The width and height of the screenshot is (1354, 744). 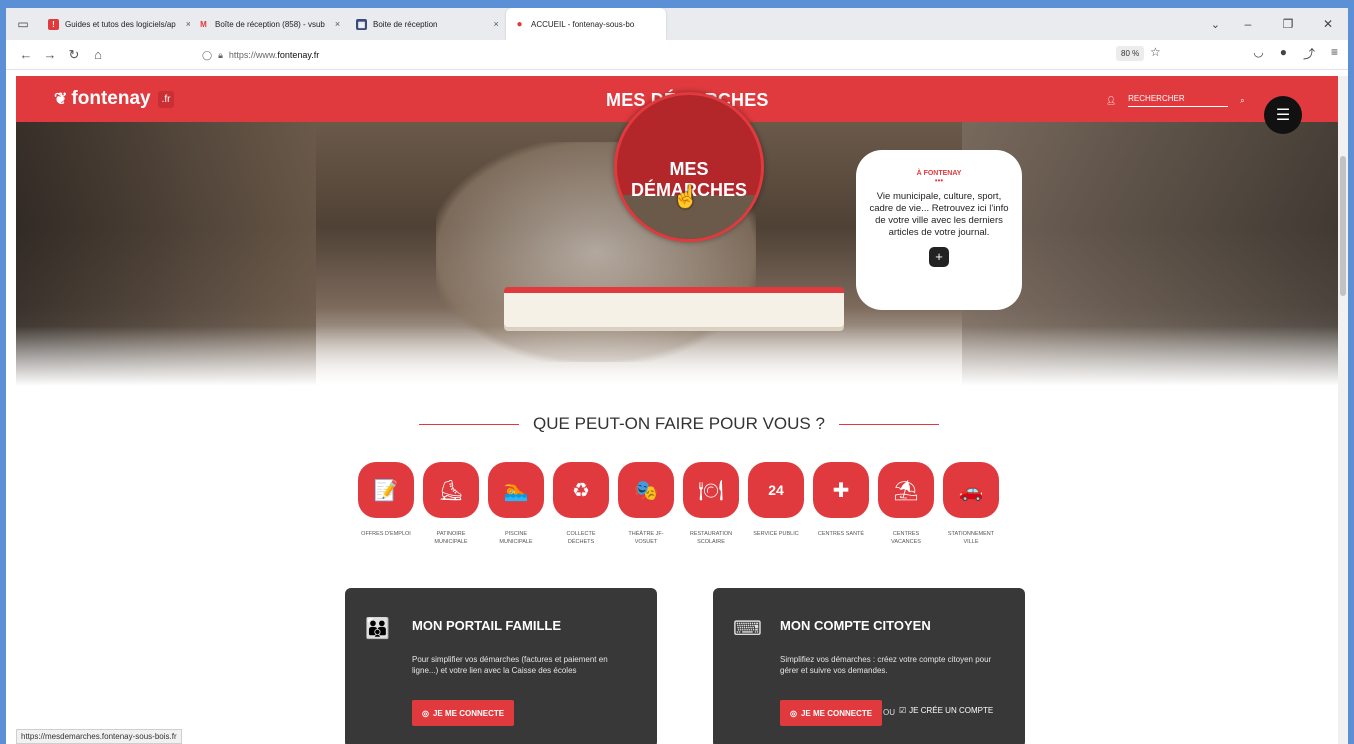 What do you see at coordinates (61, 99) in the screenshot?
I see `leaf-icon: ❦` at bounding box center [61, 99].